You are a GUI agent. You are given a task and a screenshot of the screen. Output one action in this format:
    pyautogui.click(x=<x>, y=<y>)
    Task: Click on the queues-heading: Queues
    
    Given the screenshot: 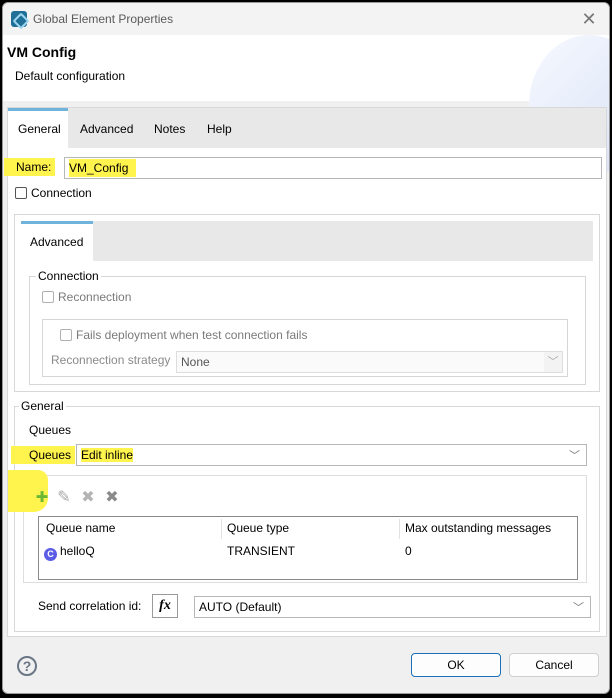 What is the action you would take?
    pyautogui.click(x=50, y=430)
    